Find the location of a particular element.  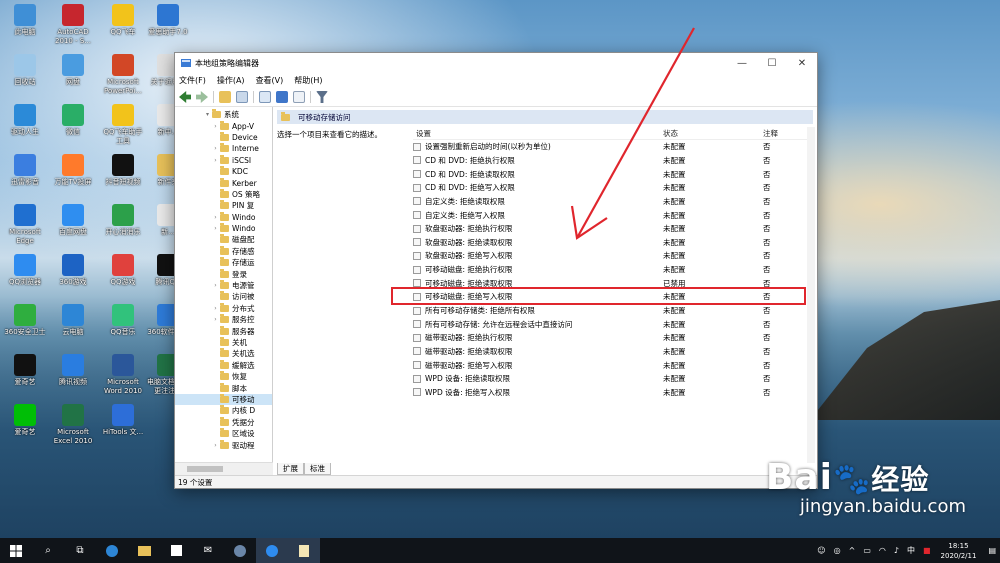

menu-file: 文件(F) is located at coordinates (192, 80).